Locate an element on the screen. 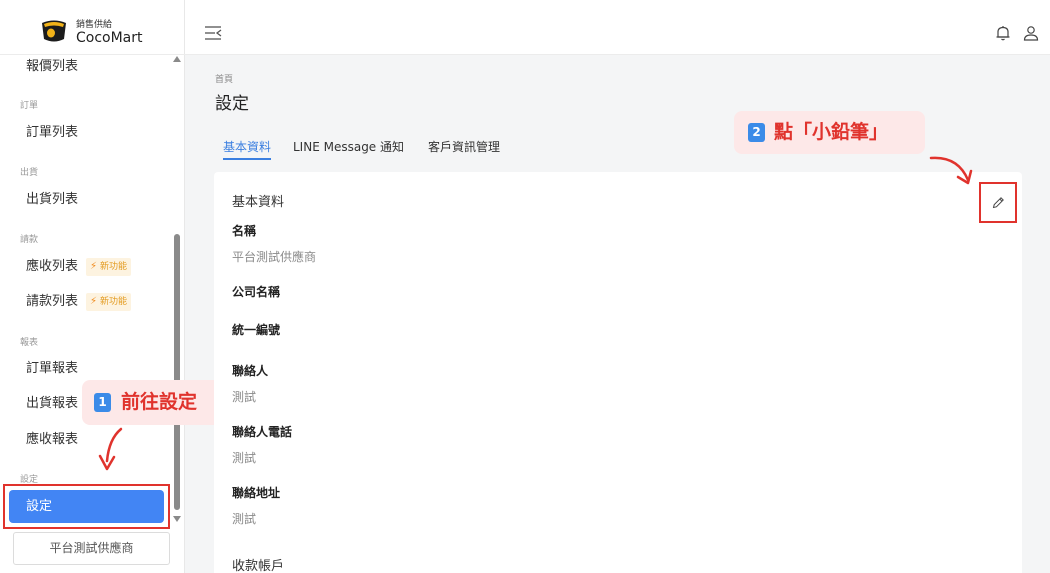 The width and height of the screenshot is (1050, 573). sidebar-item-label: 出貨報表 is located at coordinates (52, 403).